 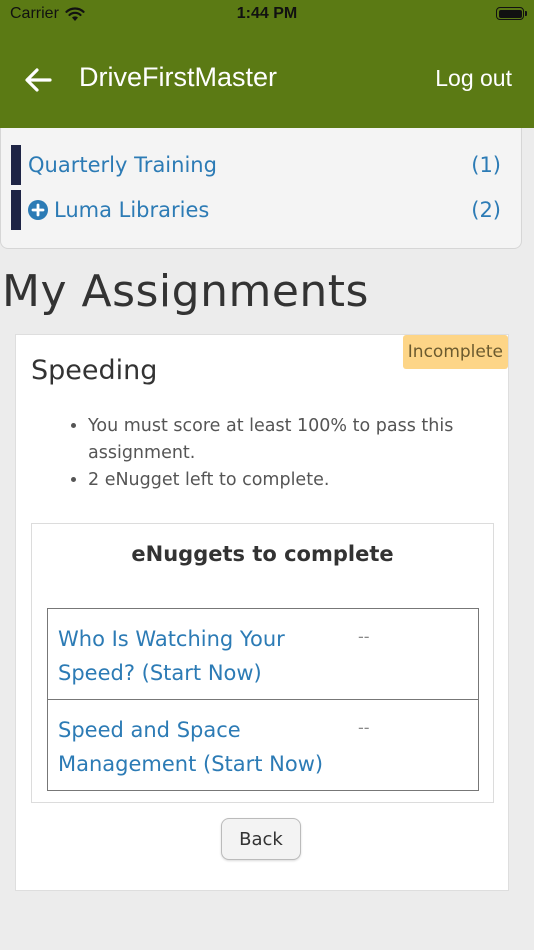 What do you see at coordinates (122, 165) in the screenshot?
I see `library-item-label: Quarterly Training` at bounding box center [122, 165].